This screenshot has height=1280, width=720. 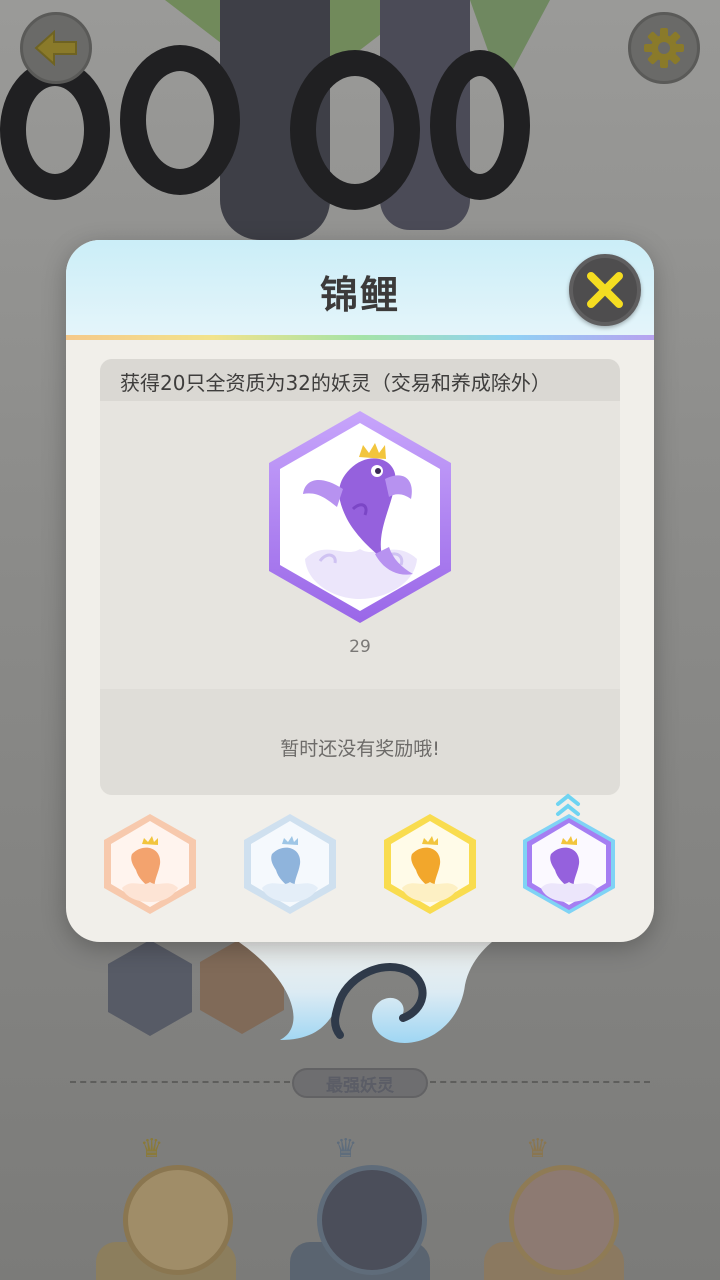 I want to click on koi-badge-large, so click(x=360, y=517).